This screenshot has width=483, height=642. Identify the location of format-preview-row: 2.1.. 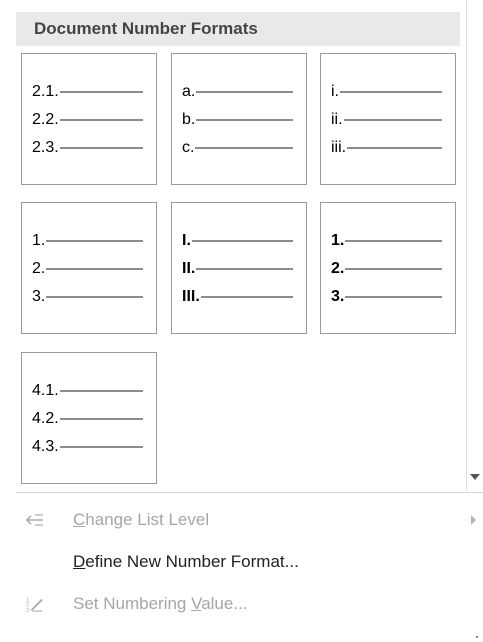
(87, 92).